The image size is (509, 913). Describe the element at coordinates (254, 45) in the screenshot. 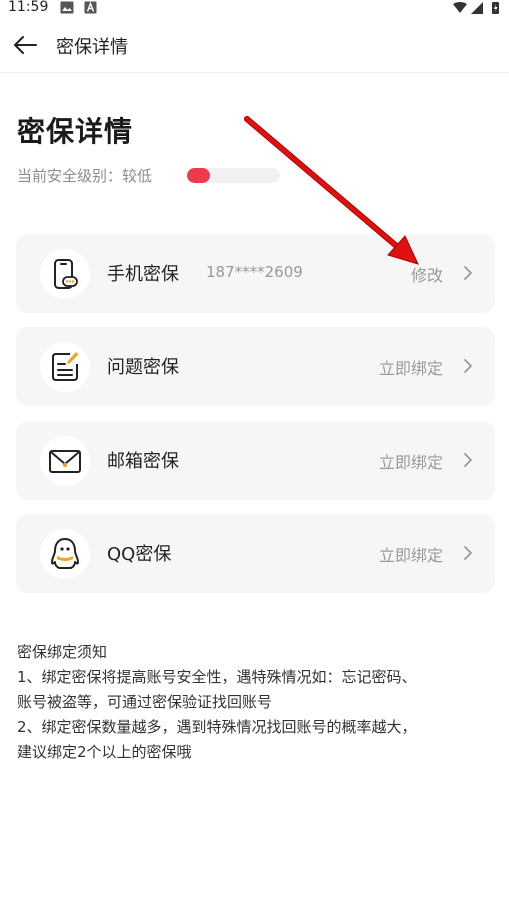

I see `app-bar: 密保详情` at that location.